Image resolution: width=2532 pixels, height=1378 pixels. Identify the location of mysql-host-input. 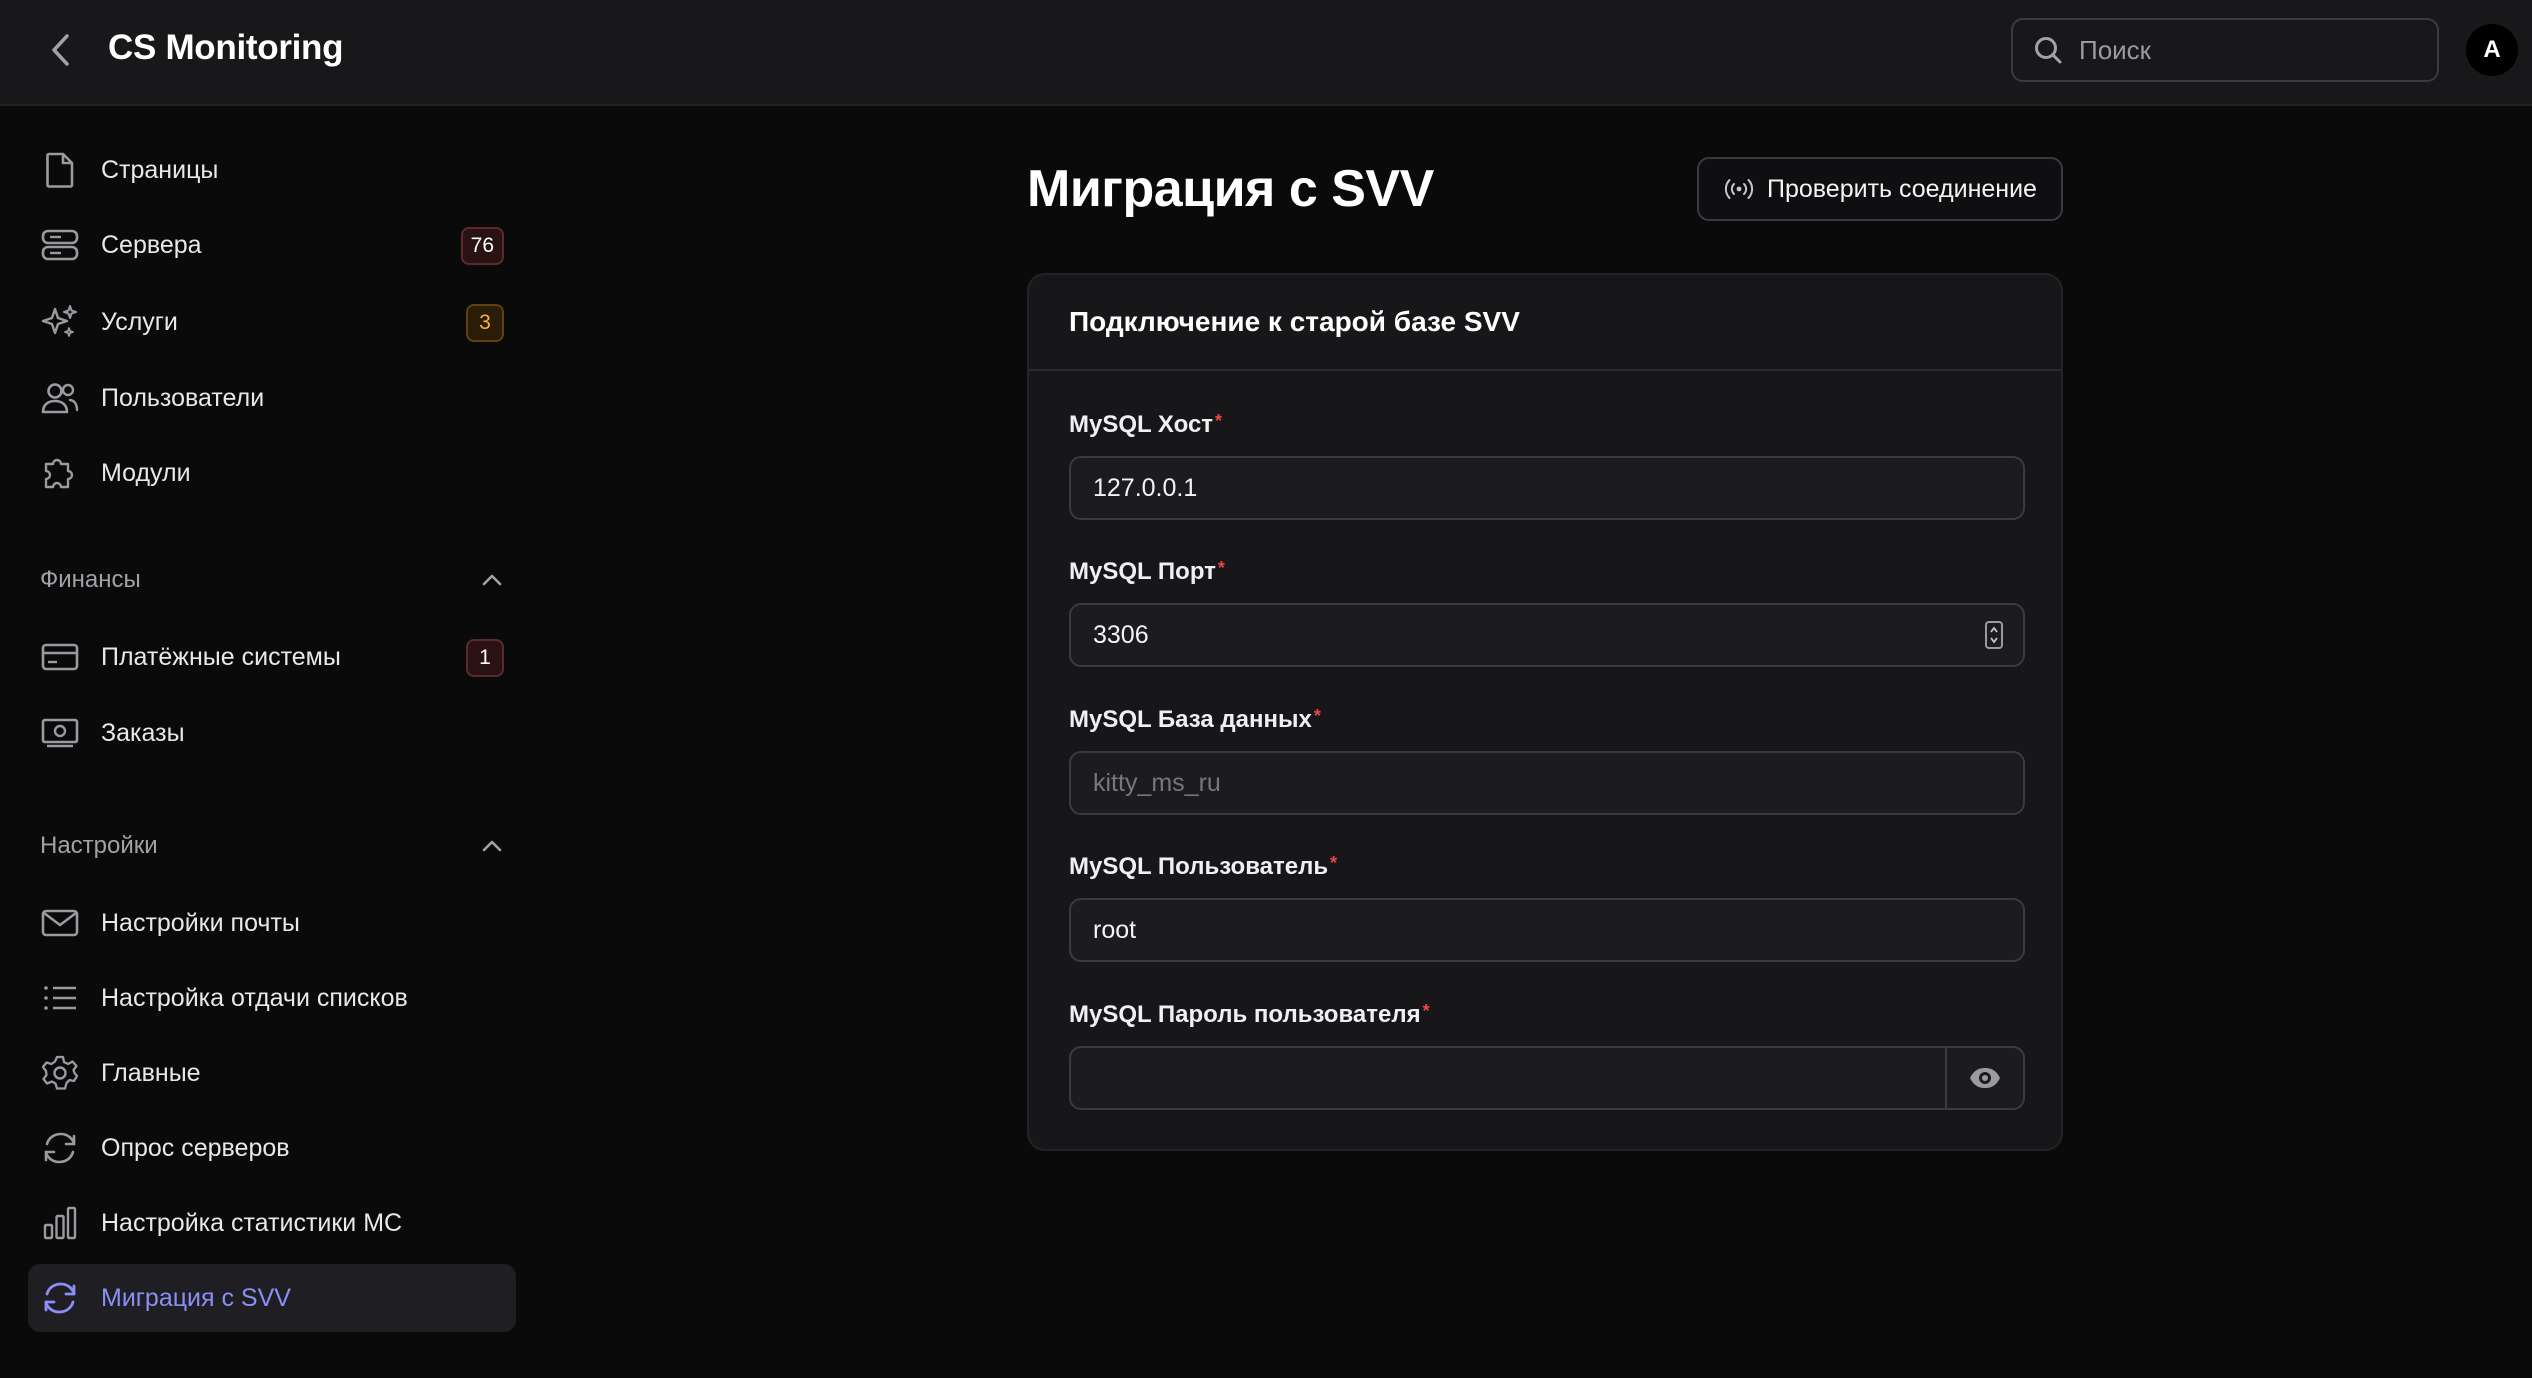
(1557, 488).